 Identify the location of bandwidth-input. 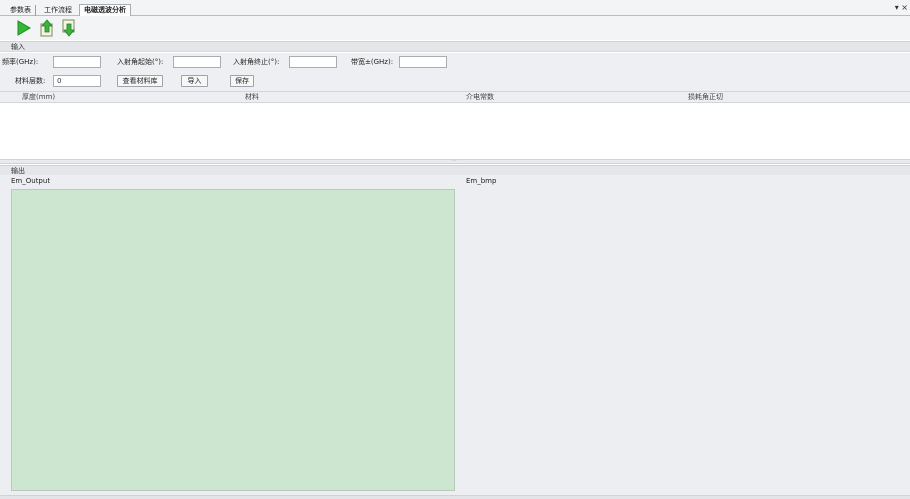
(423, 62).